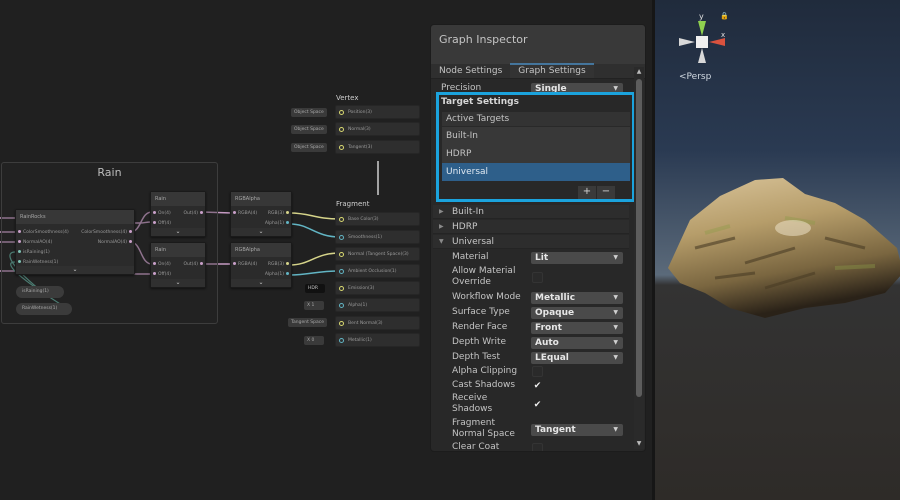 The height and width of the screenshot is (500, 900). What do you see at coordinates (116, 243) in the screenshot?
I see `output-port: NormalAO(4)` at bounding box center [116, 243].